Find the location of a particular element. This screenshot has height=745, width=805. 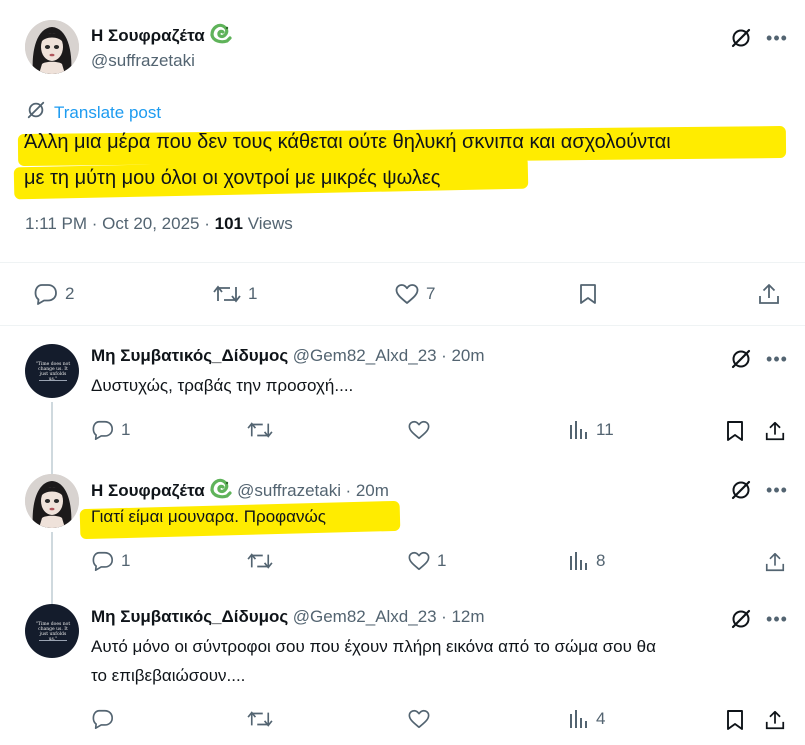

author-avatar is located at coordinates (52, 47).